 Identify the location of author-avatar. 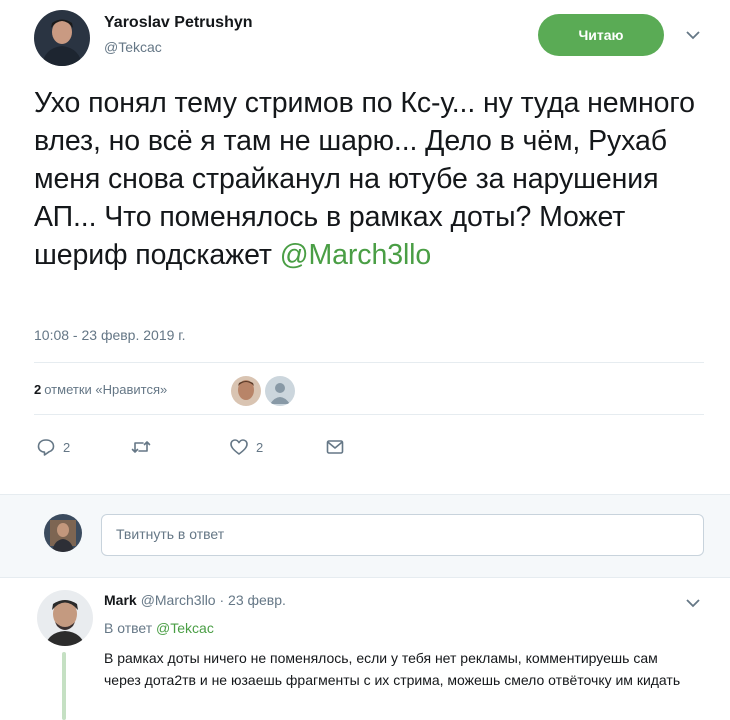
(62, 38).